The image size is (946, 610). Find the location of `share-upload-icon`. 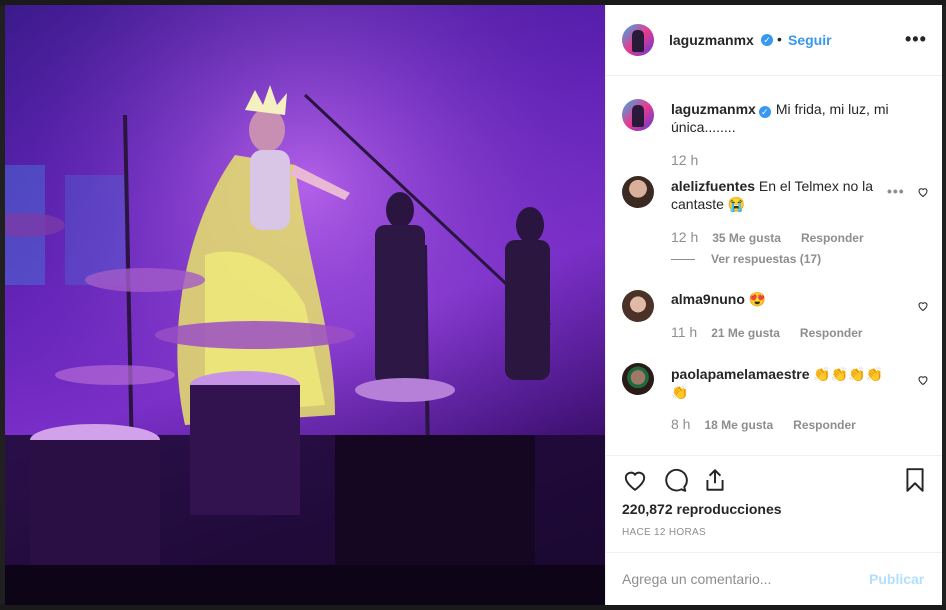

share-upload-icon is located at coordinates (715, 480).